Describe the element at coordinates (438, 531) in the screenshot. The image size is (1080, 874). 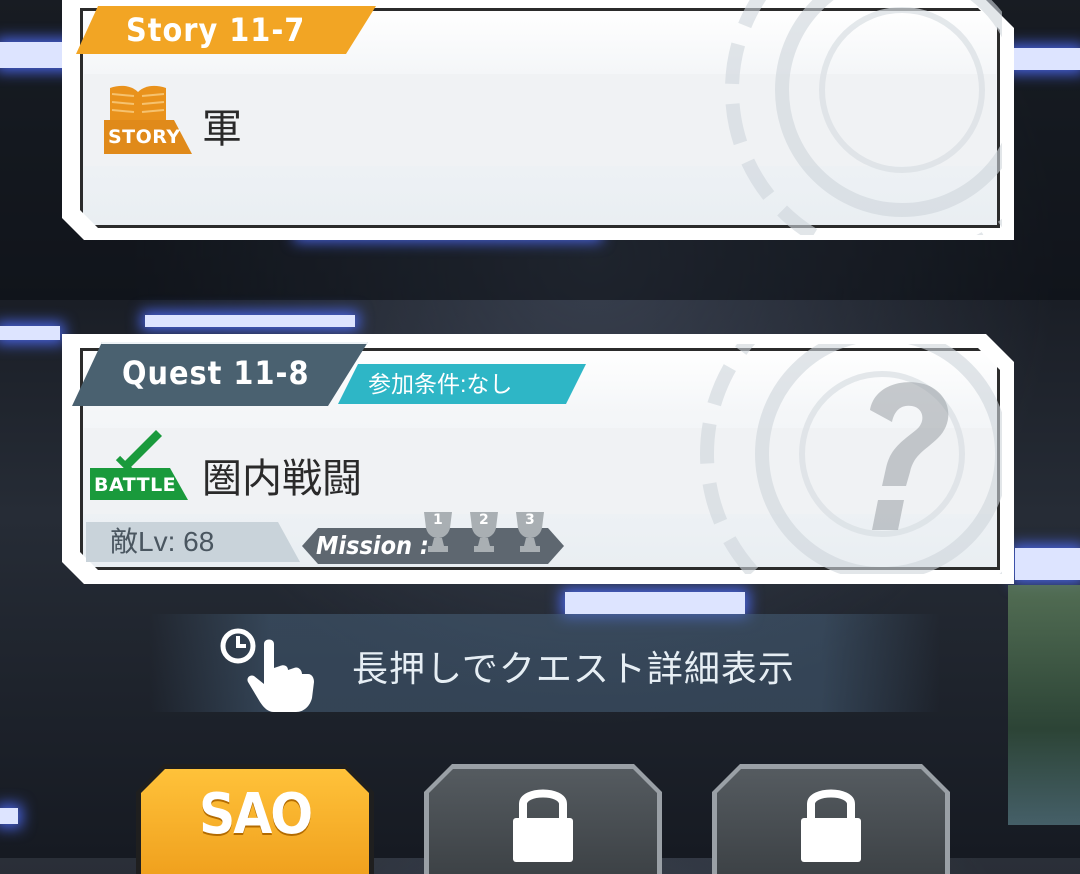
I see `trophy-icon: 1` at that location.